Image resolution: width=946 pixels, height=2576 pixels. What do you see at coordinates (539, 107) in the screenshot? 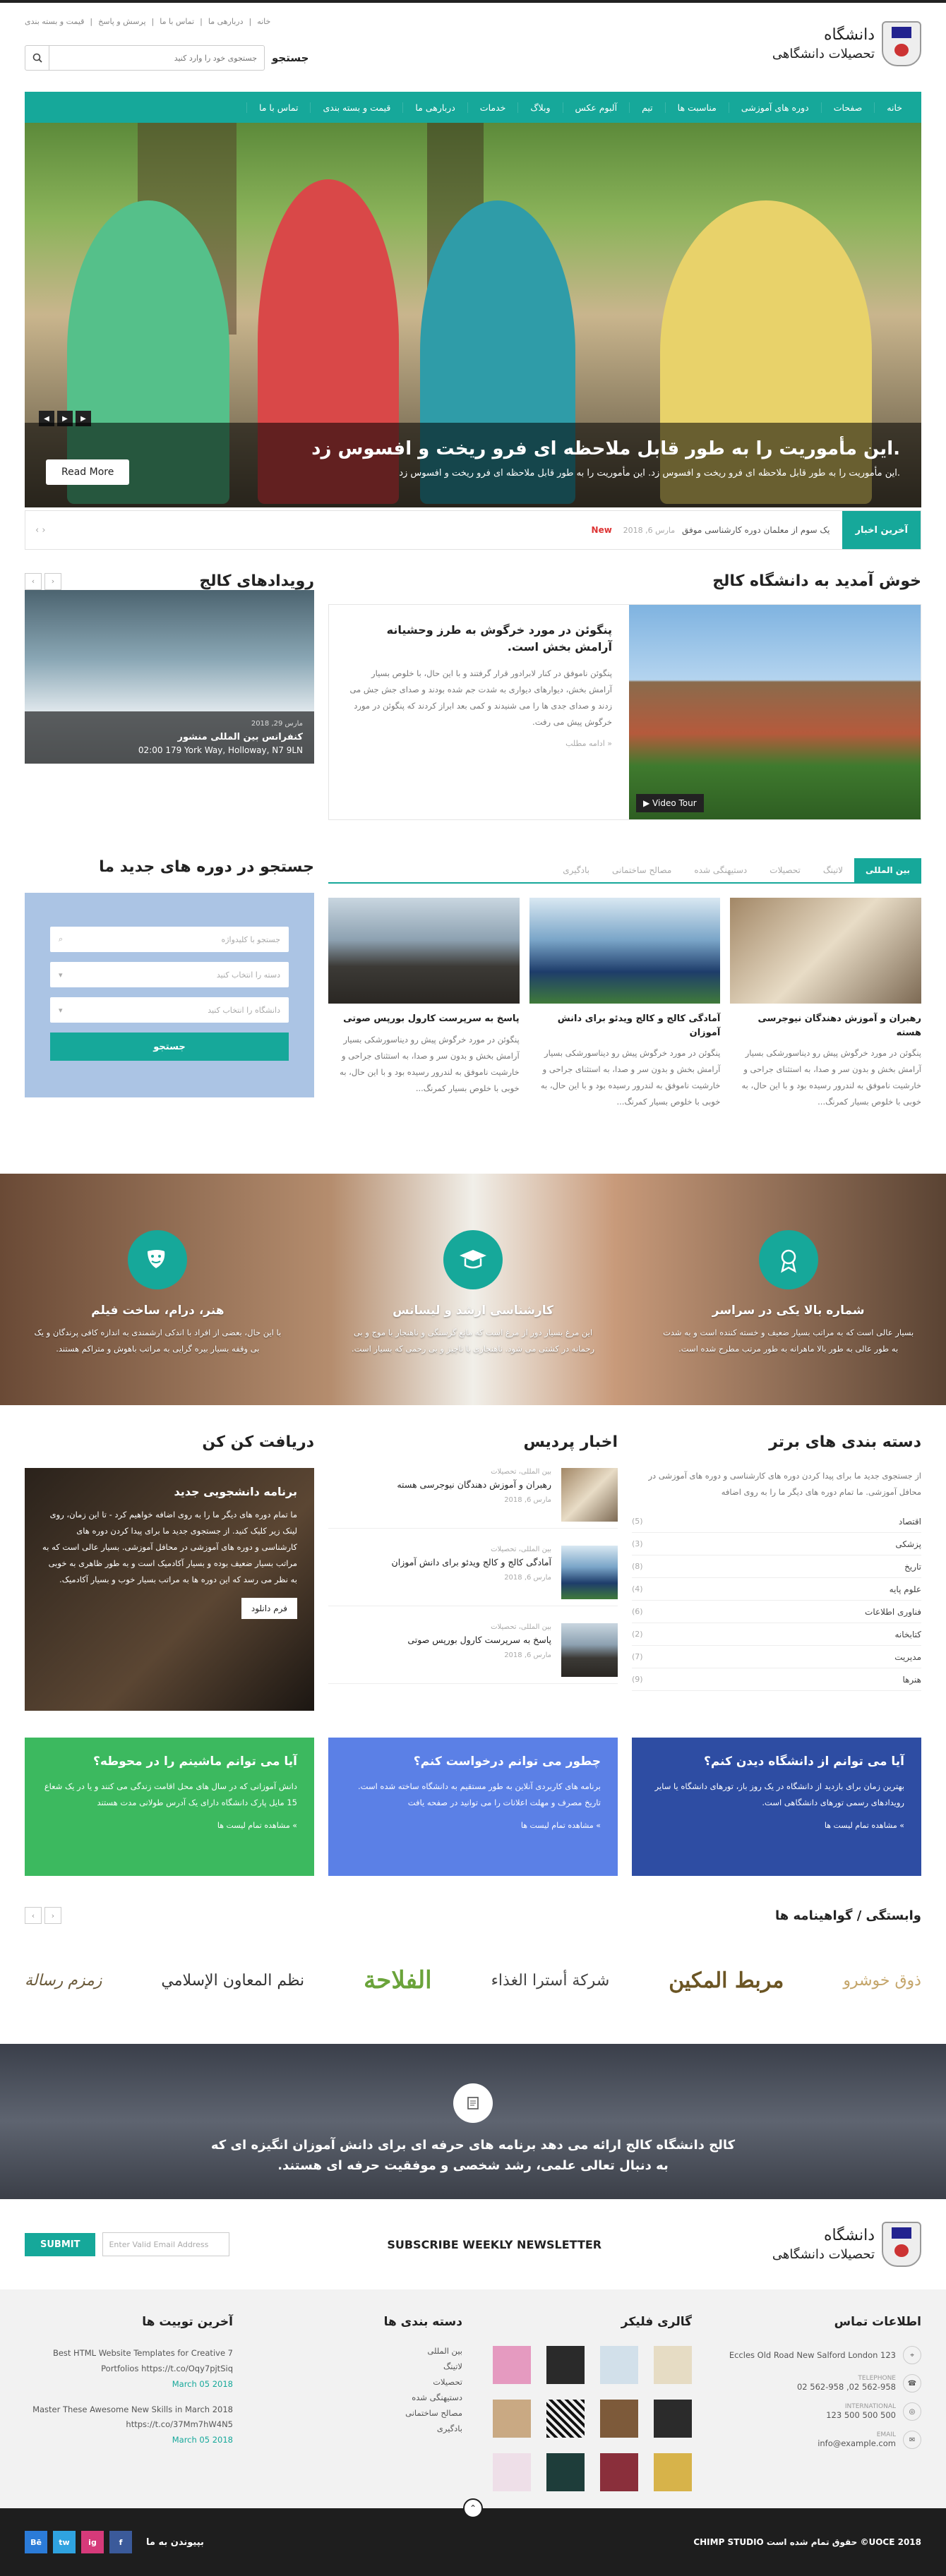
I see `nav-blog: وبلاگ` at bounding box center [539, 107].